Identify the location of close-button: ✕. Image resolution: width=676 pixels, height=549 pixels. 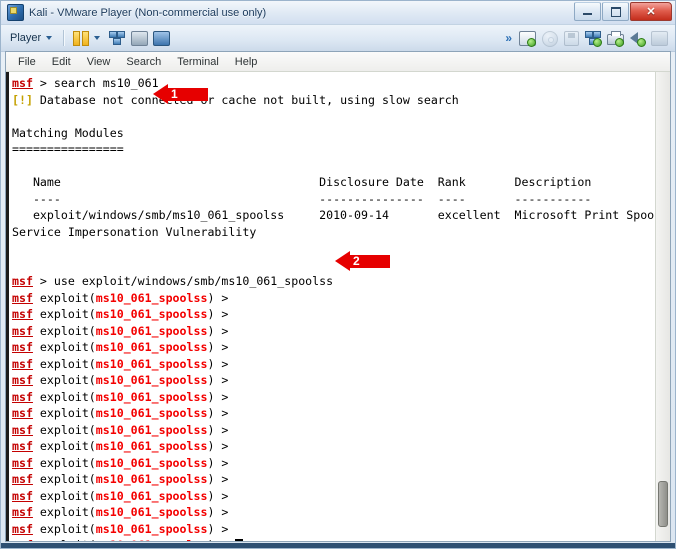
(651, 11).